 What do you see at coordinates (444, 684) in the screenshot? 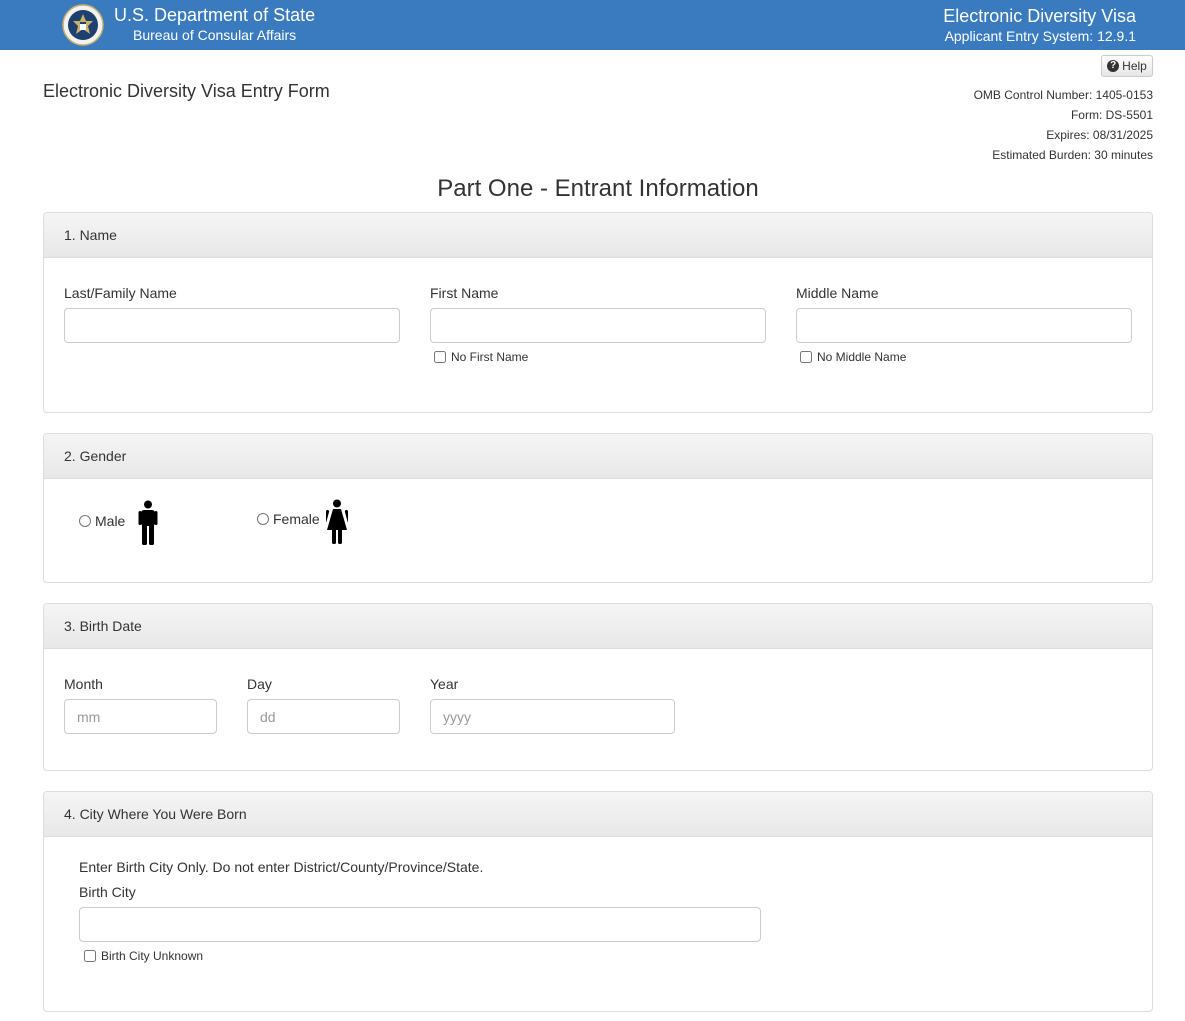
I see `birth-year-label: Year` at bounding box center [444, 684].